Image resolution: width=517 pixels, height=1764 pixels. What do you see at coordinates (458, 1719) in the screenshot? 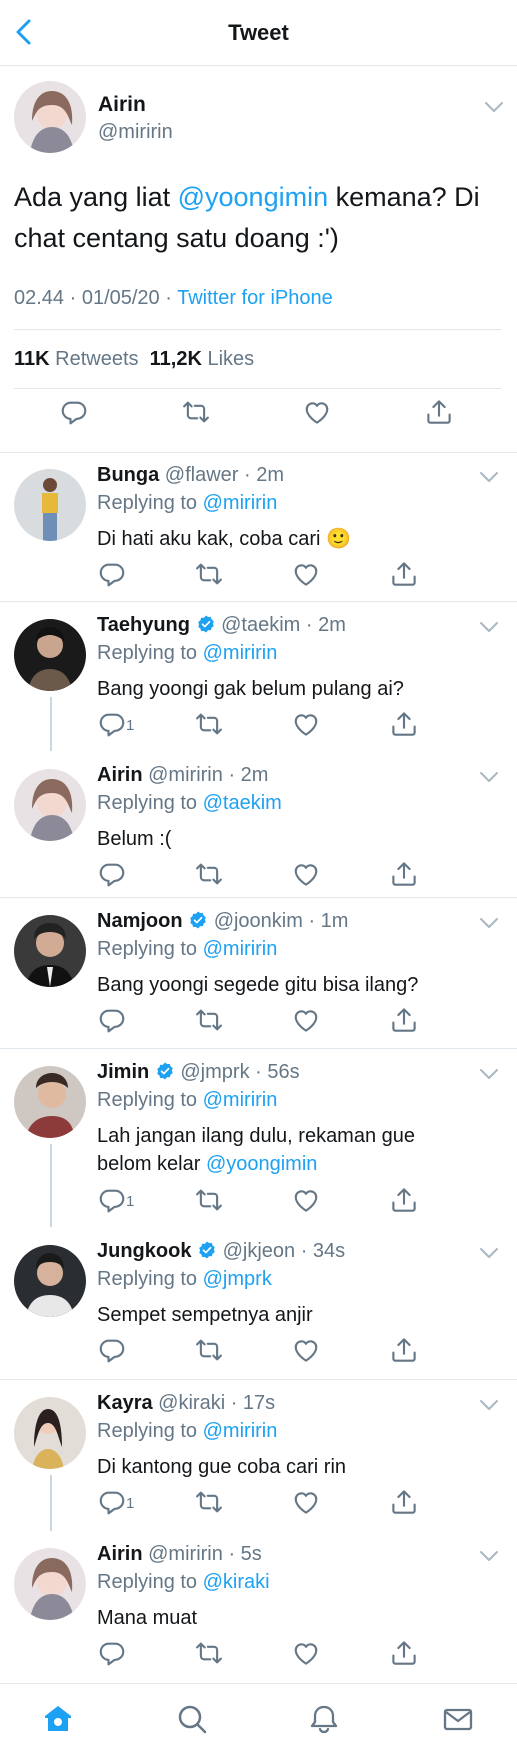
I see `messages-icon` at bounding box center [458, 1719].